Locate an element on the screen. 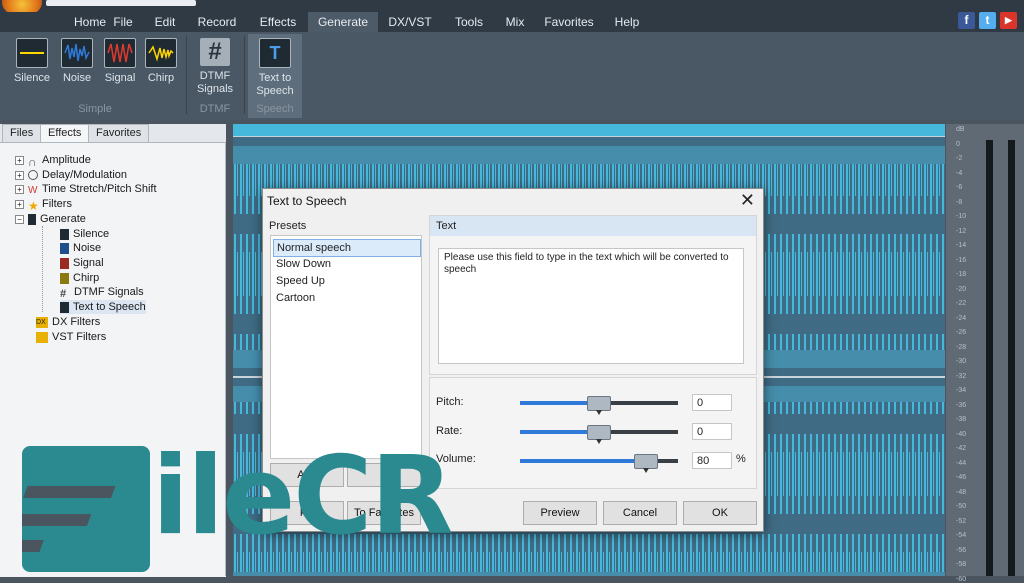 The image size is (1024, 583). meter-scale-label: -36 is located at coordinates (961, 405).